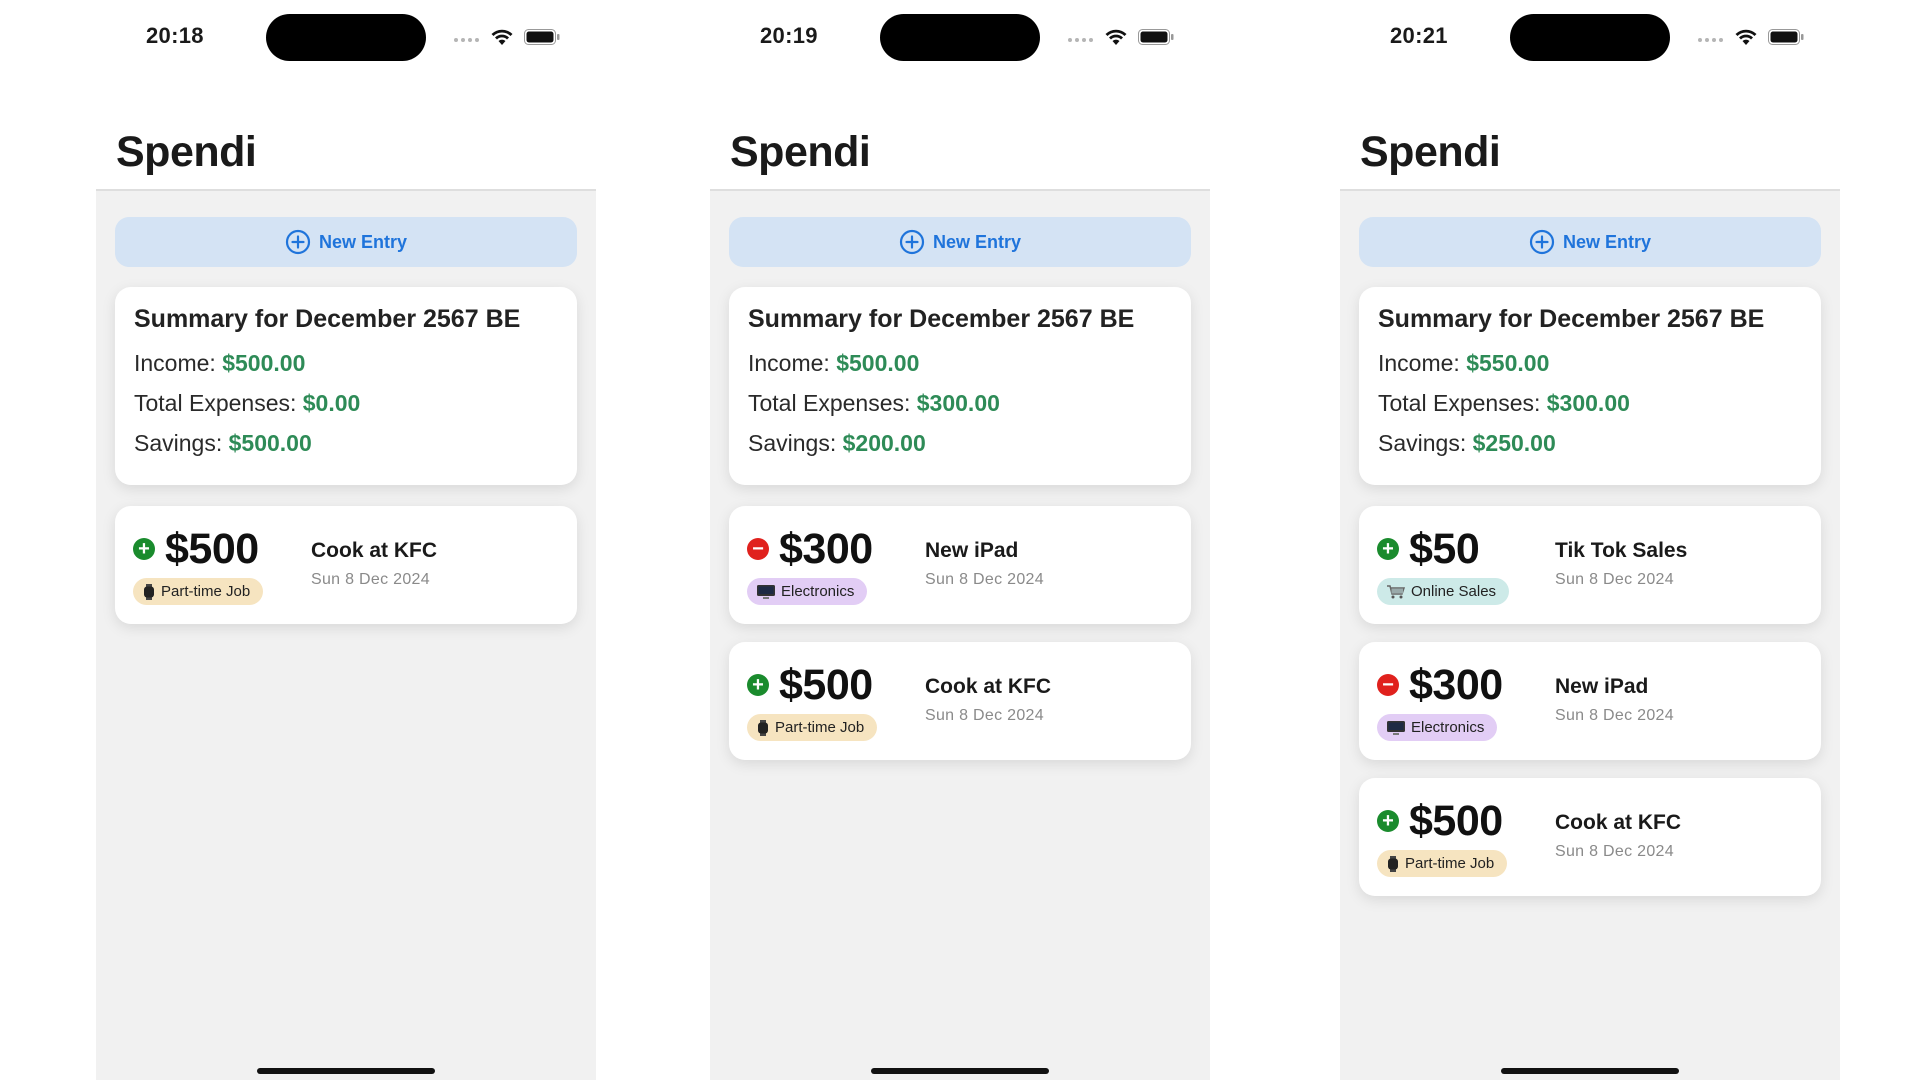 The height and width of the screenshot is (1080, 1920). What do you see at coordinates (1444, 549) in the screenshot?
I see `entry-amount: $50` at bounding box center [1444, 549].